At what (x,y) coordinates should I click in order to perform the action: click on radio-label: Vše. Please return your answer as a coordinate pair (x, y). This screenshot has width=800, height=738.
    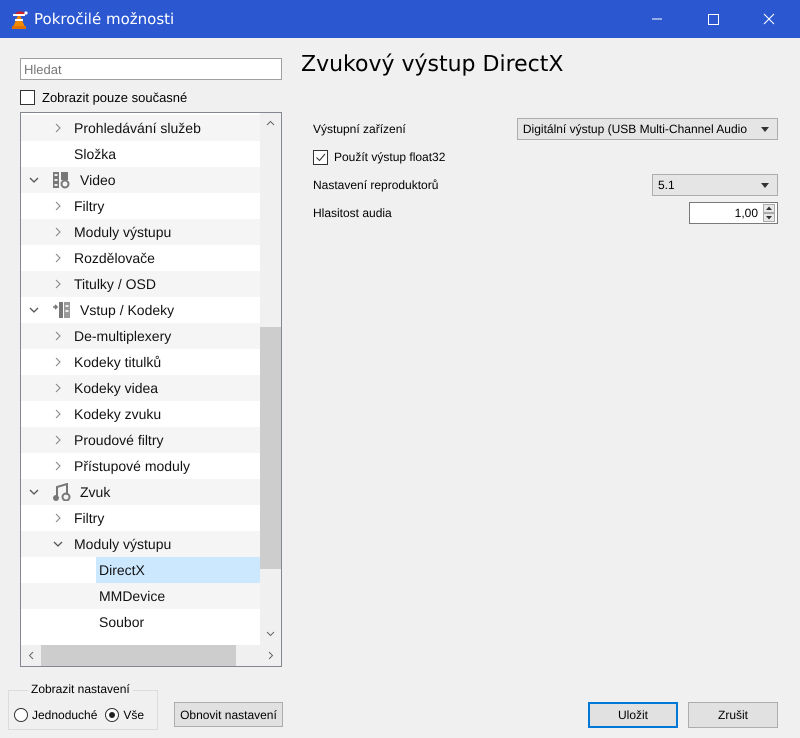
    Looking at the image, I should click on (133, 715).